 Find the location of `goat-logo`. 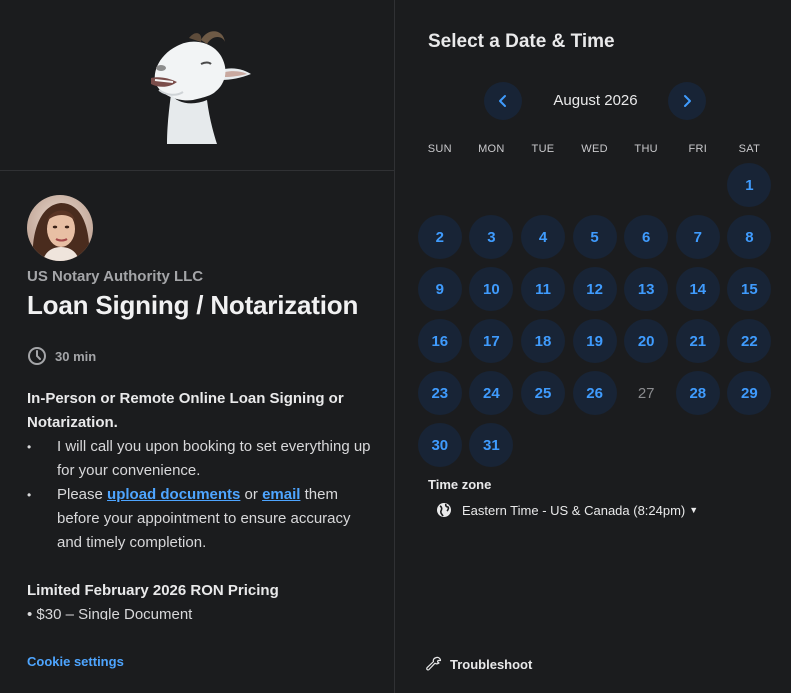

goat-logo is located at coordinates (201, 87).